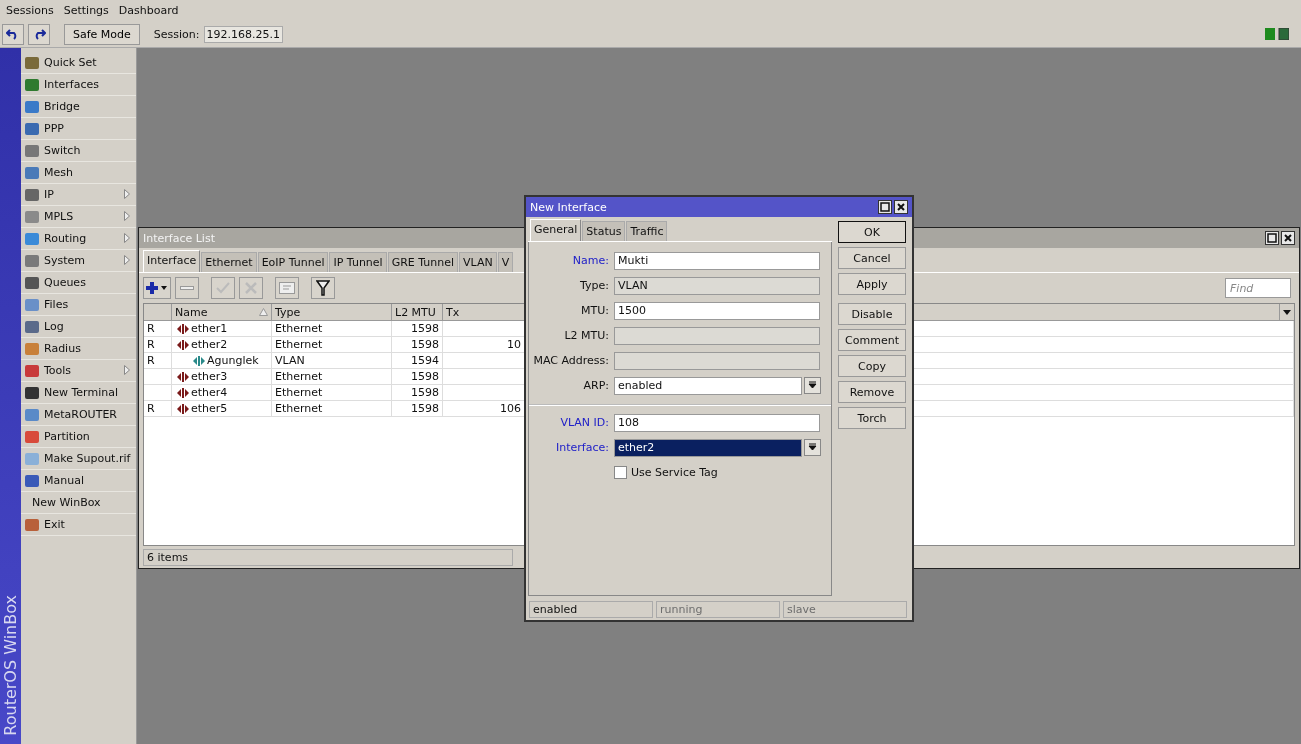 The height and width of the screenshot is (744, 1301). I want to click on input-field: Mukti, so click(717, 260).